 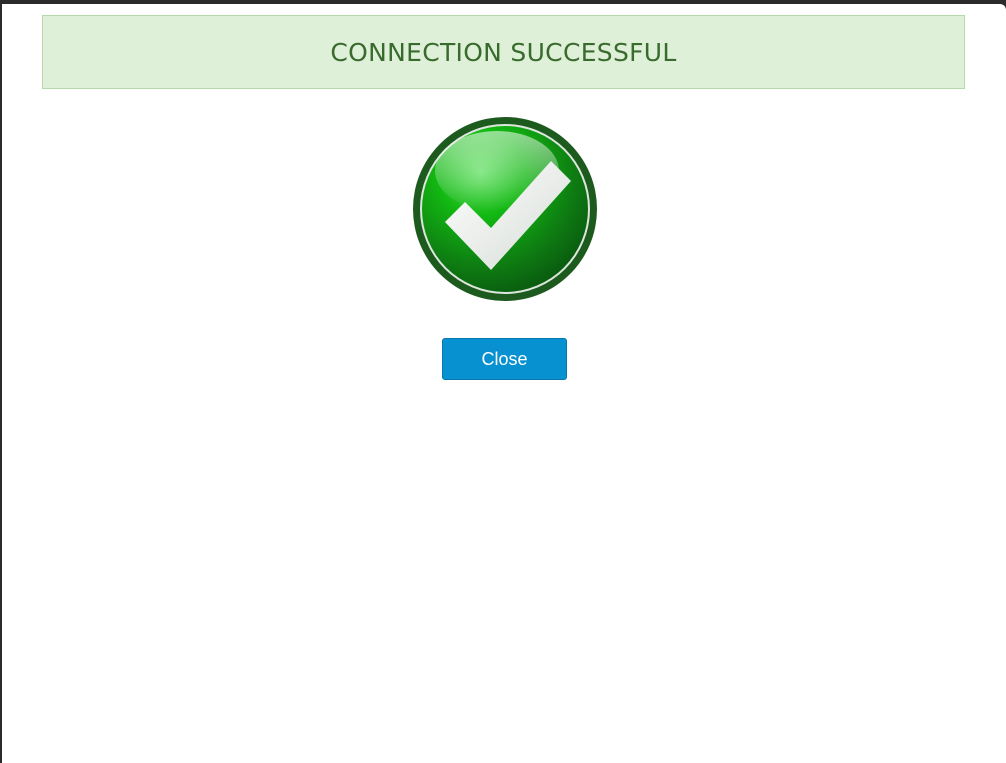 I want to click on checkmark-circle-icon, so click(x=505, y=209).